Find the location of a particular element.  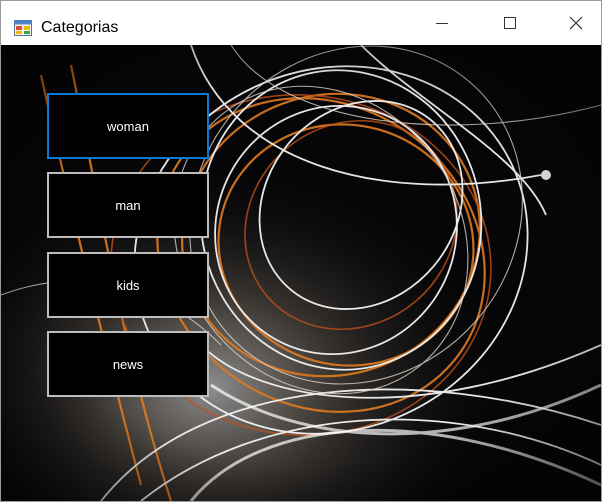

close-icon is located at coordinates (576, 23).